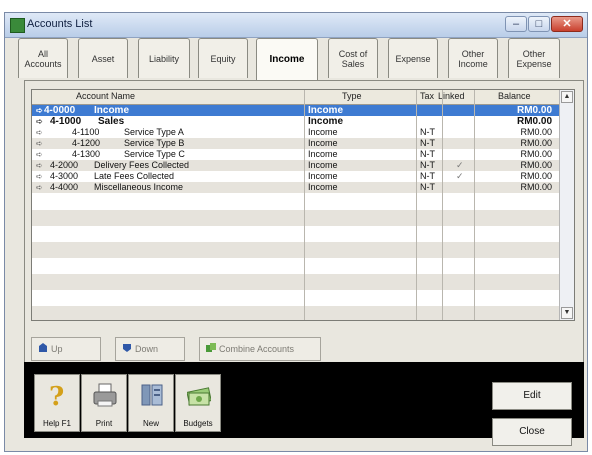 This screenshot has height=455, width=592. What do you see at coordinates (103, 58) in the screenshot?
I see `tab-asset: Asset` at bounding box center [103, 58].